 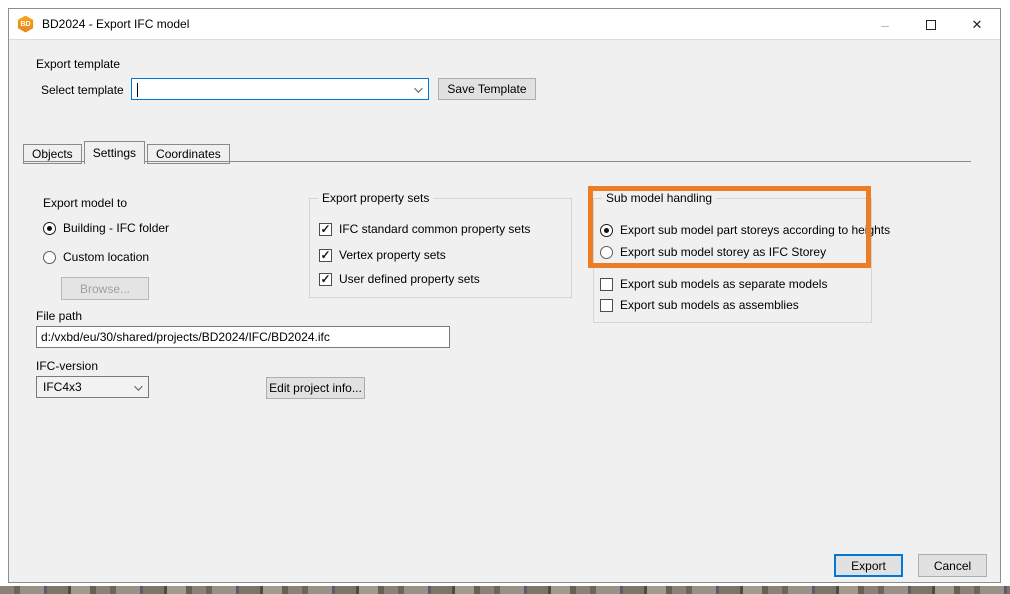 I want to click on app-icon-label: BD, so click(x=25, y=24).